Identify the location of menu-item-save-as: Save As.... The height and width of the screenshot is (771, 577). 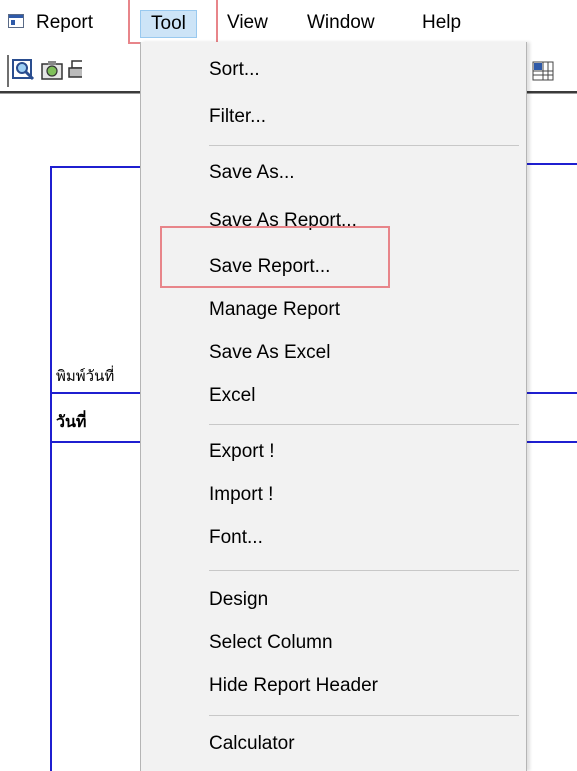
(252, 173).